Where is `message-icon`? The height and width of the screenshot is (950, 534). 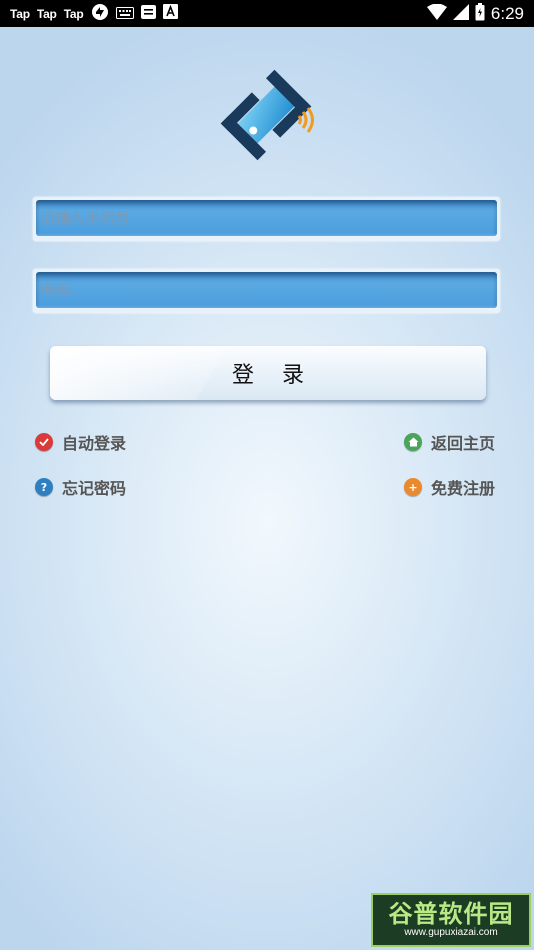
message-icon is located at coordinates (148, 13).